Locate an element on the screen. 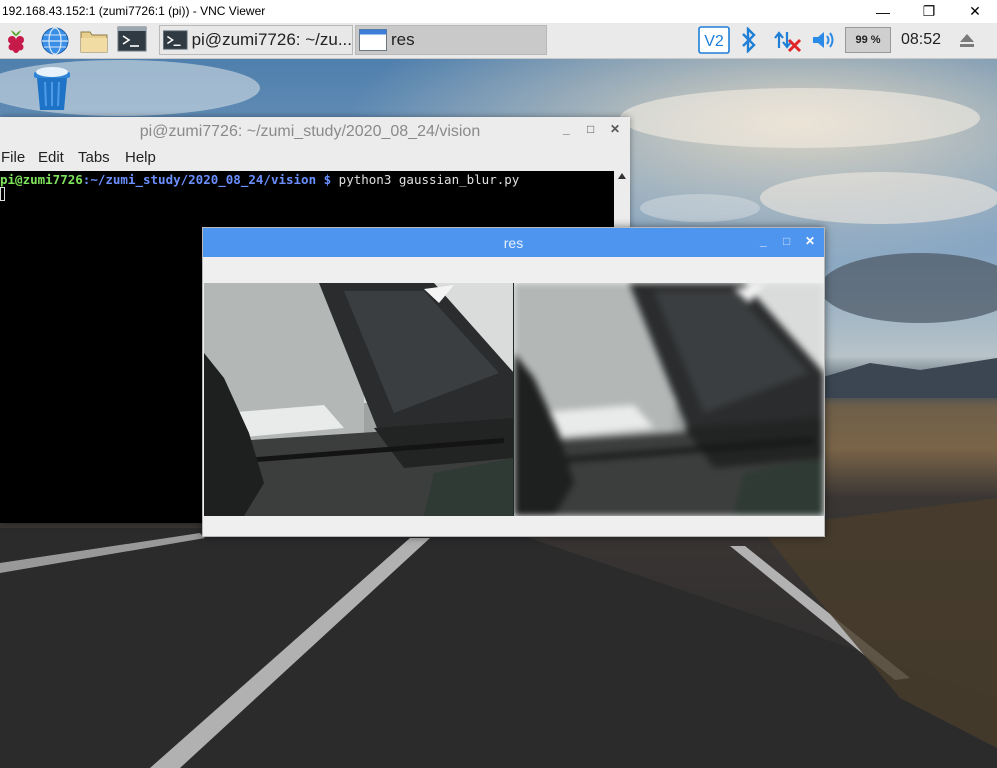 The image size is (997, 768). prompt-user: pi@zumi7726 is located at coordinates (41, 179).